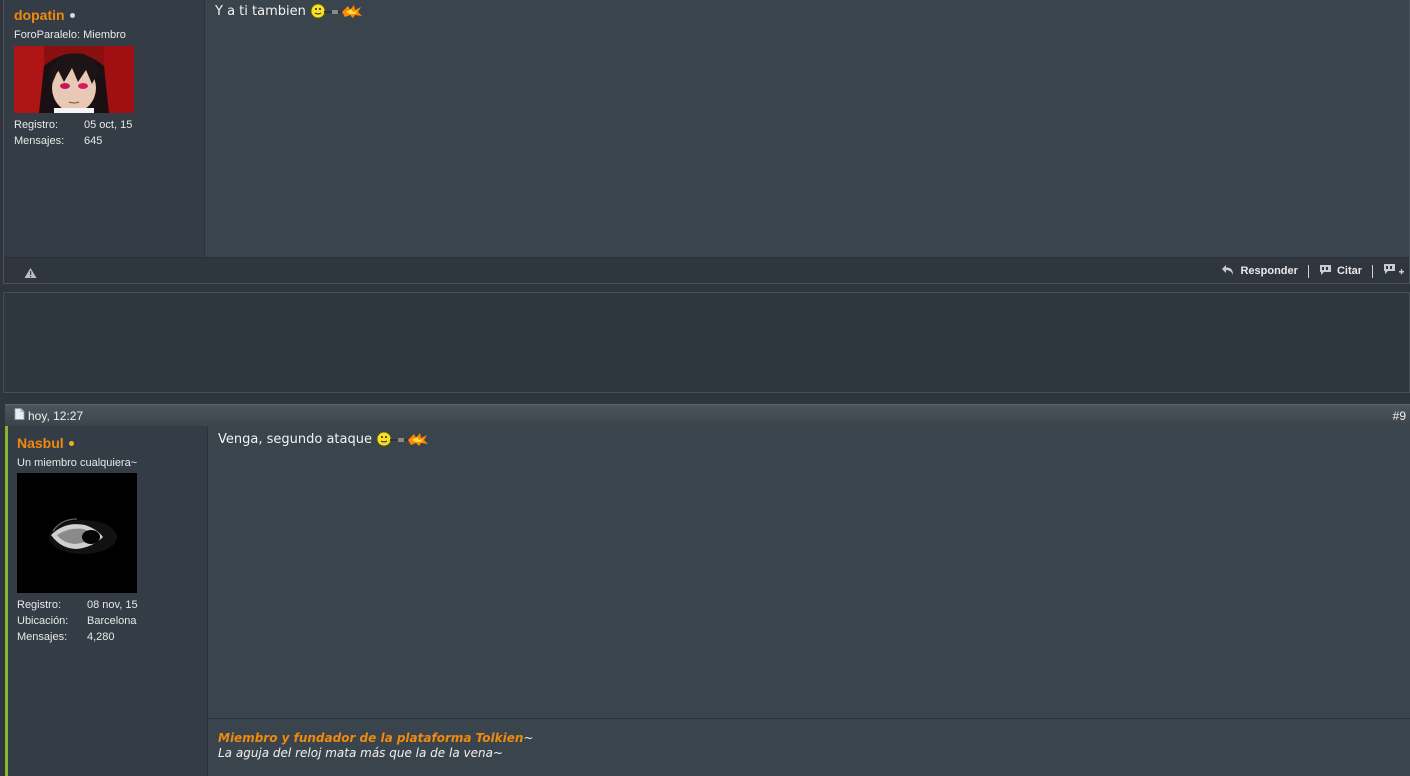 Image resolution: width=1410 pixels, height=776 pixels. What do you see at coordinates (1340, 271) in the screenshot?
I see `quote-button: Citar` at bounding box center [1340, 271].